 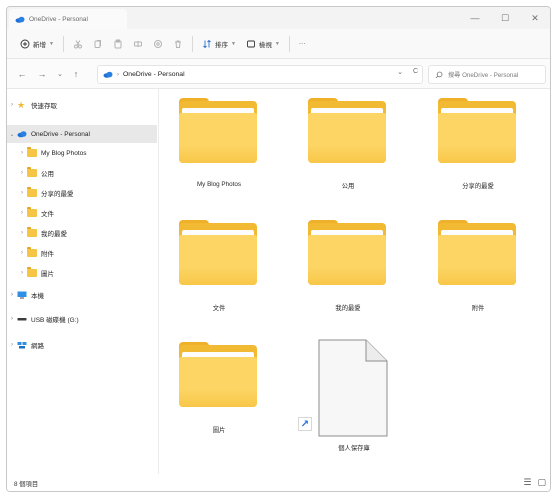 I want to click on title-bar: OneDrive - Personal — ☐ ✕, so click(x=278, y=18).